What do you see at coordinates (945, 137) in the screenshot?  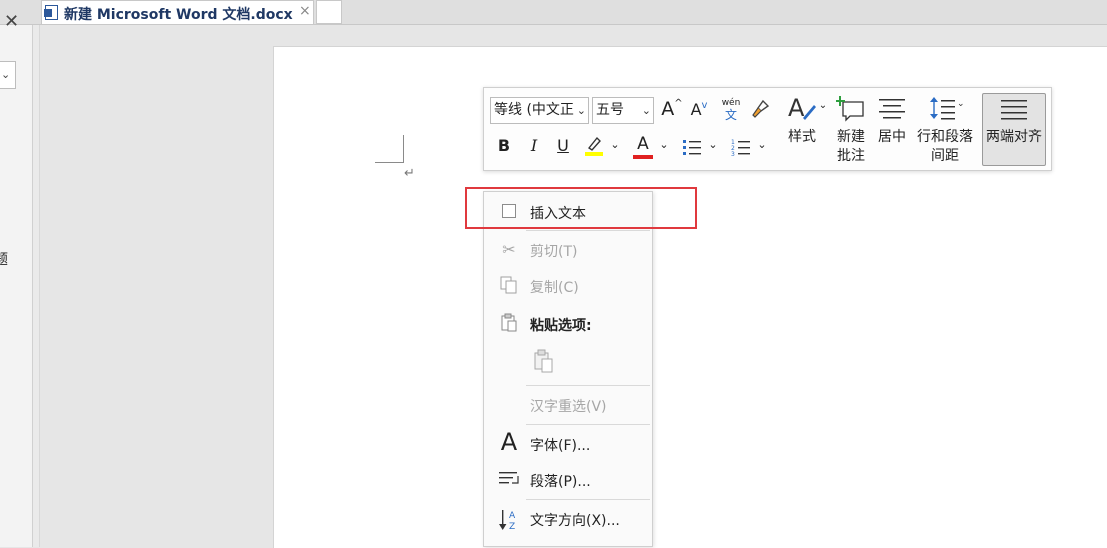 I see `line-spacing-label-1: 行和段落` at bounding box center [945, 137].